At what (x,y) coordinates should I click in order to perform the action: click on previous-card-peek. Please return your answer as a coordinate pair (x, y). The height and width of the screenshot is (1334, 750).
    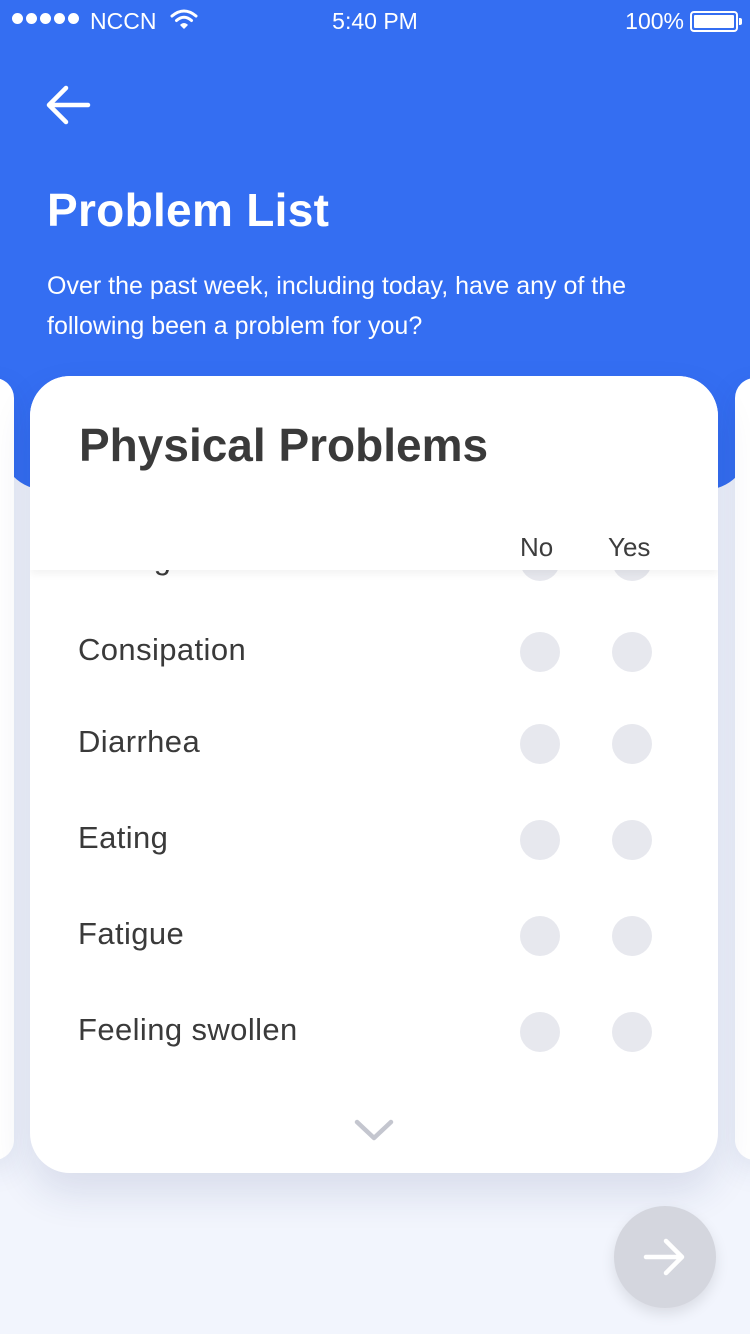
    Looking at the image, I should click on (7, 769).